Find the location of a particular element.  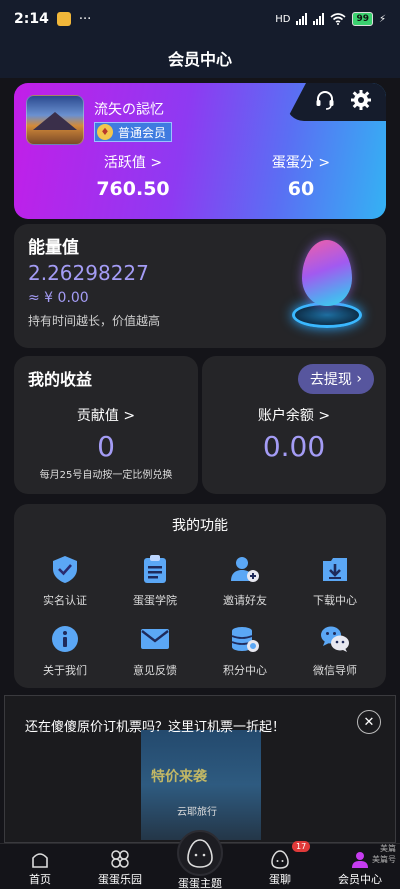

balance-panel: 去提现 › 账户余额 > 0.00 is located at coordinates (294, 425).